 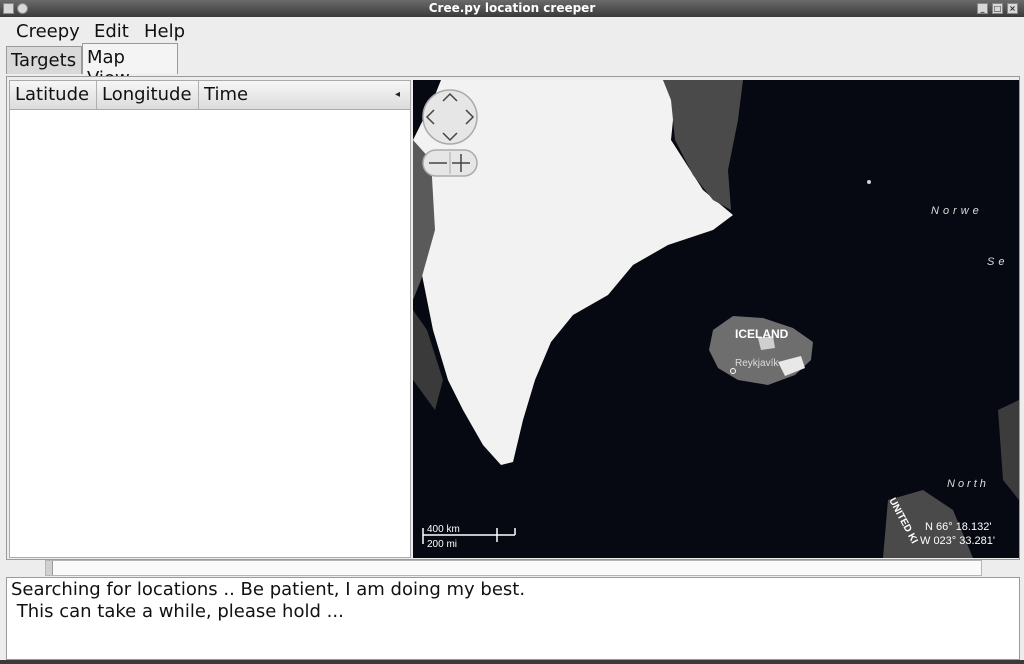 I want to click on scale-km-label: 400 km, so click(x=443, y=529).